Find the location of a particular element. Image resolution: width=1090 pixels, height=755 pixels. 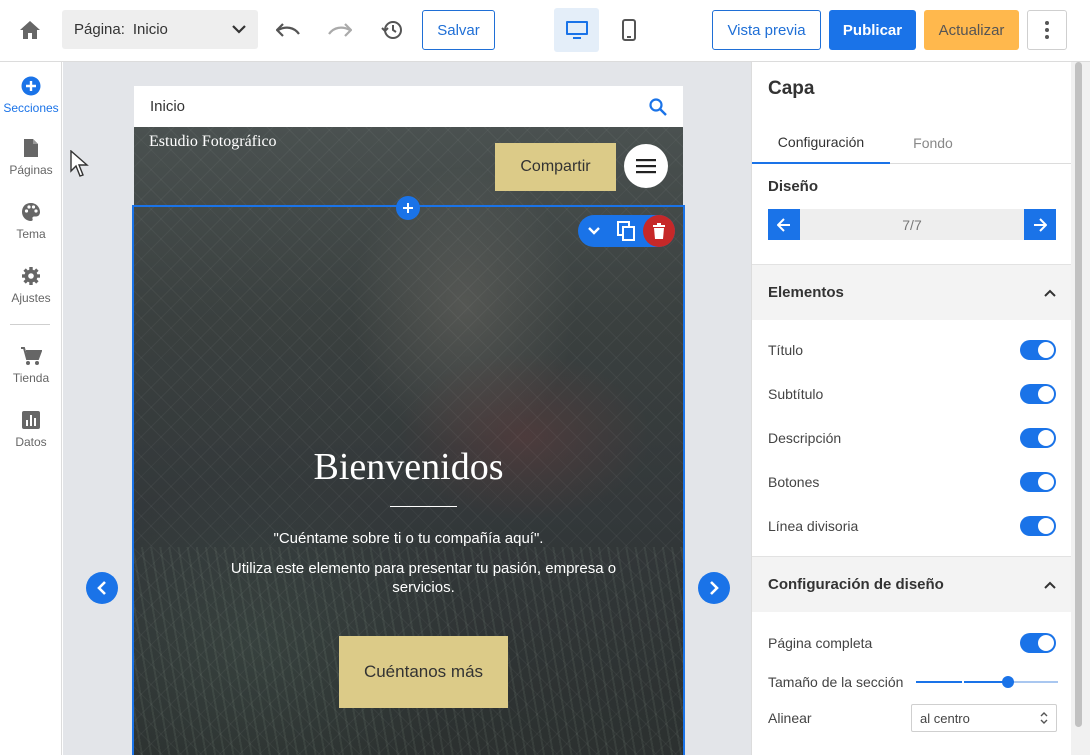

undo-button is located at coordinates (288, 30).